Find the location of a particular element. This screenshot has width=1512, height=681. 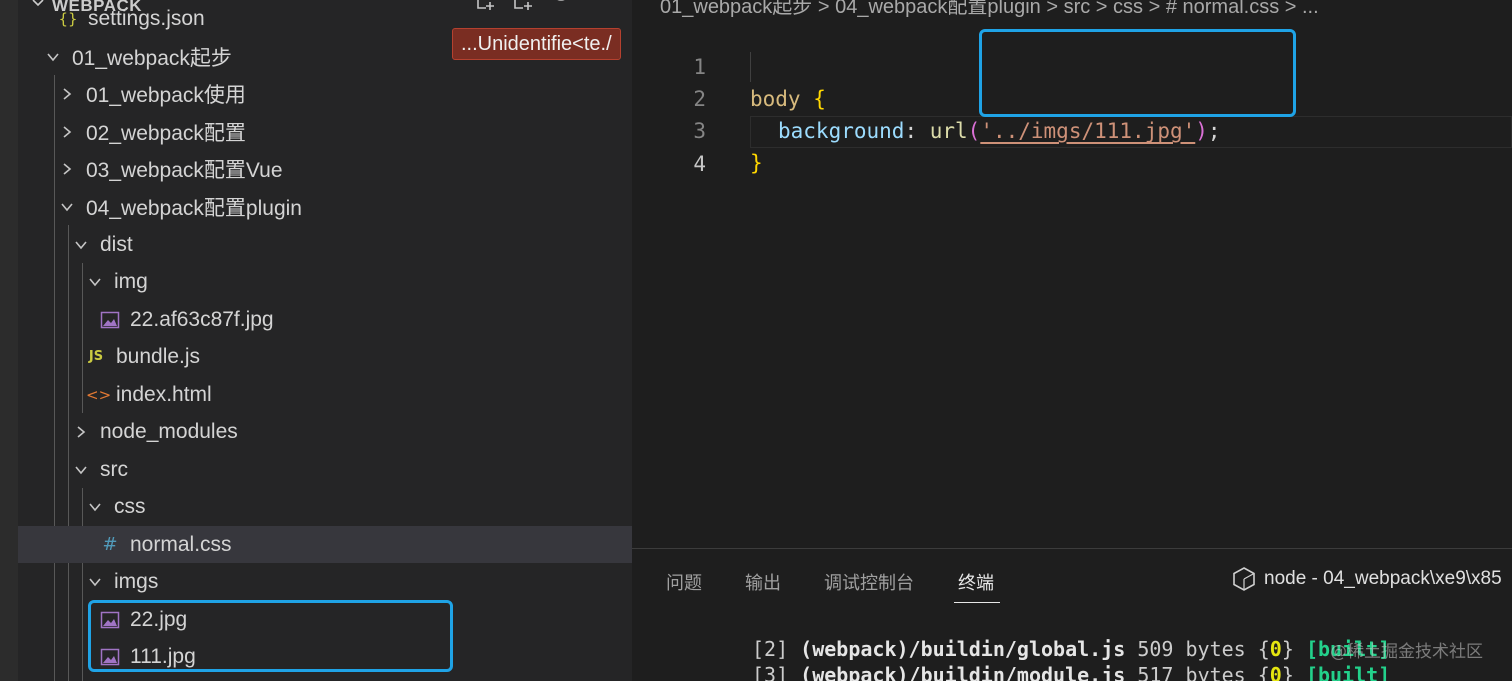

module-index: [3] is located at coordinates (770, 672).